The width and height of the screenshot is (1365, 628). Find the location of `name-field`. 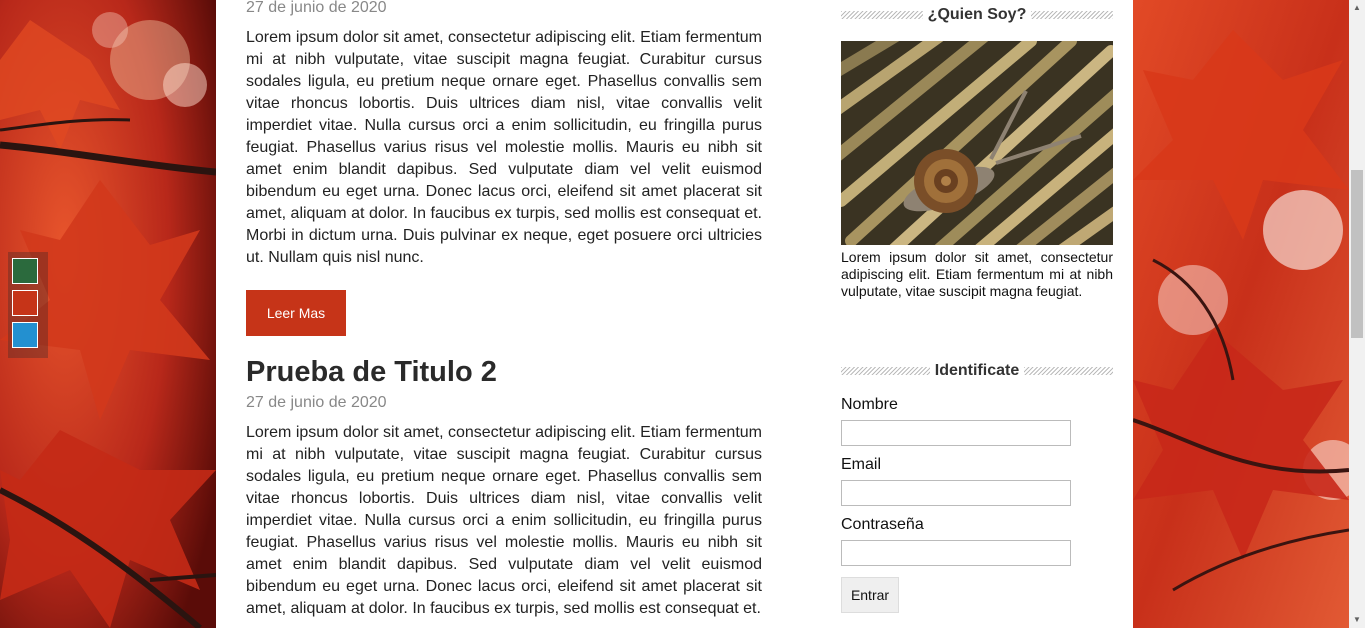

name-field is located at coordinates (956, 433).